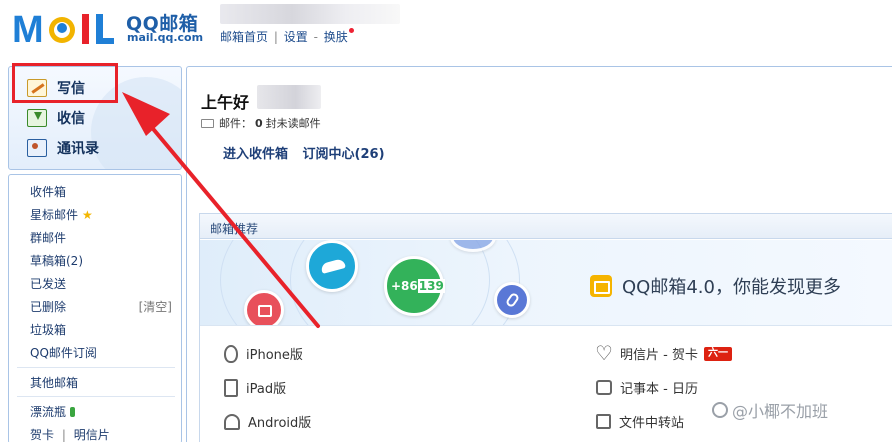 This screenshot has height=442, width=892. I want to click on greeting-card-link: 贺卡, so click(42, 435).